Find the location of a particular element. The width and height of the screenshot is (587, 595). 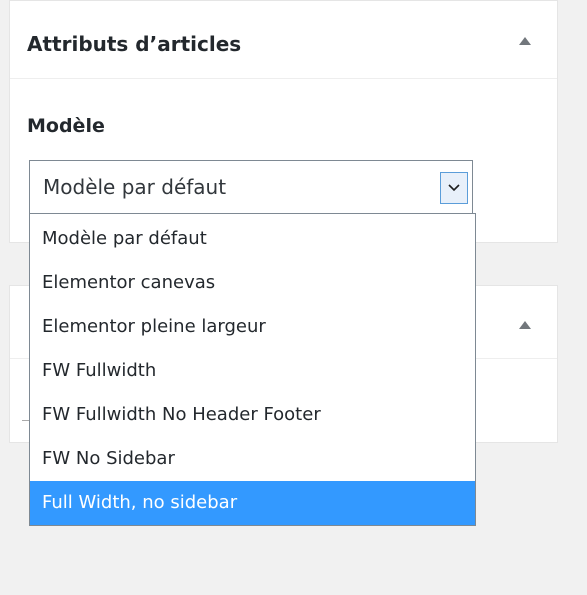

dropdown-option-full-width-no-sidebar: Full Width, no sidebar is located at coordinates (252, 503).